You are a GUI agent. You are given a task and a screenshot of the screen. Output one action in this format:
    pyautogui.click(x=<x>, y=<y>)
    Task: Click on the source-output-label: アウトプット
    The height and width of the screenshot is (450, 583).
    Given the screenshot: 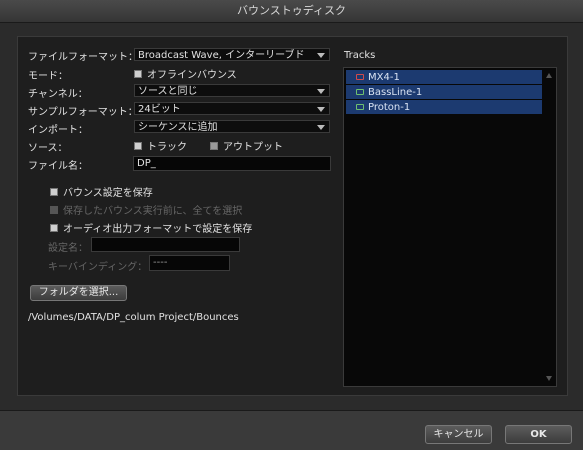 What is the action you would take?
    pyautogui.click(x=253, y=147)
    